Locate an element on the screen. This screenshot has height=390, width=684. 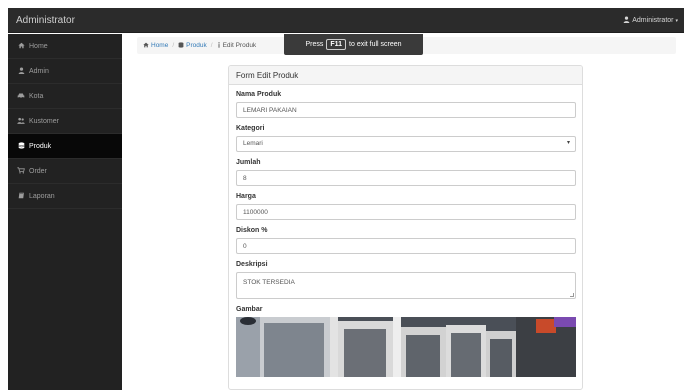
sidebar-item-label: Order is located at coordinates (38, 171).